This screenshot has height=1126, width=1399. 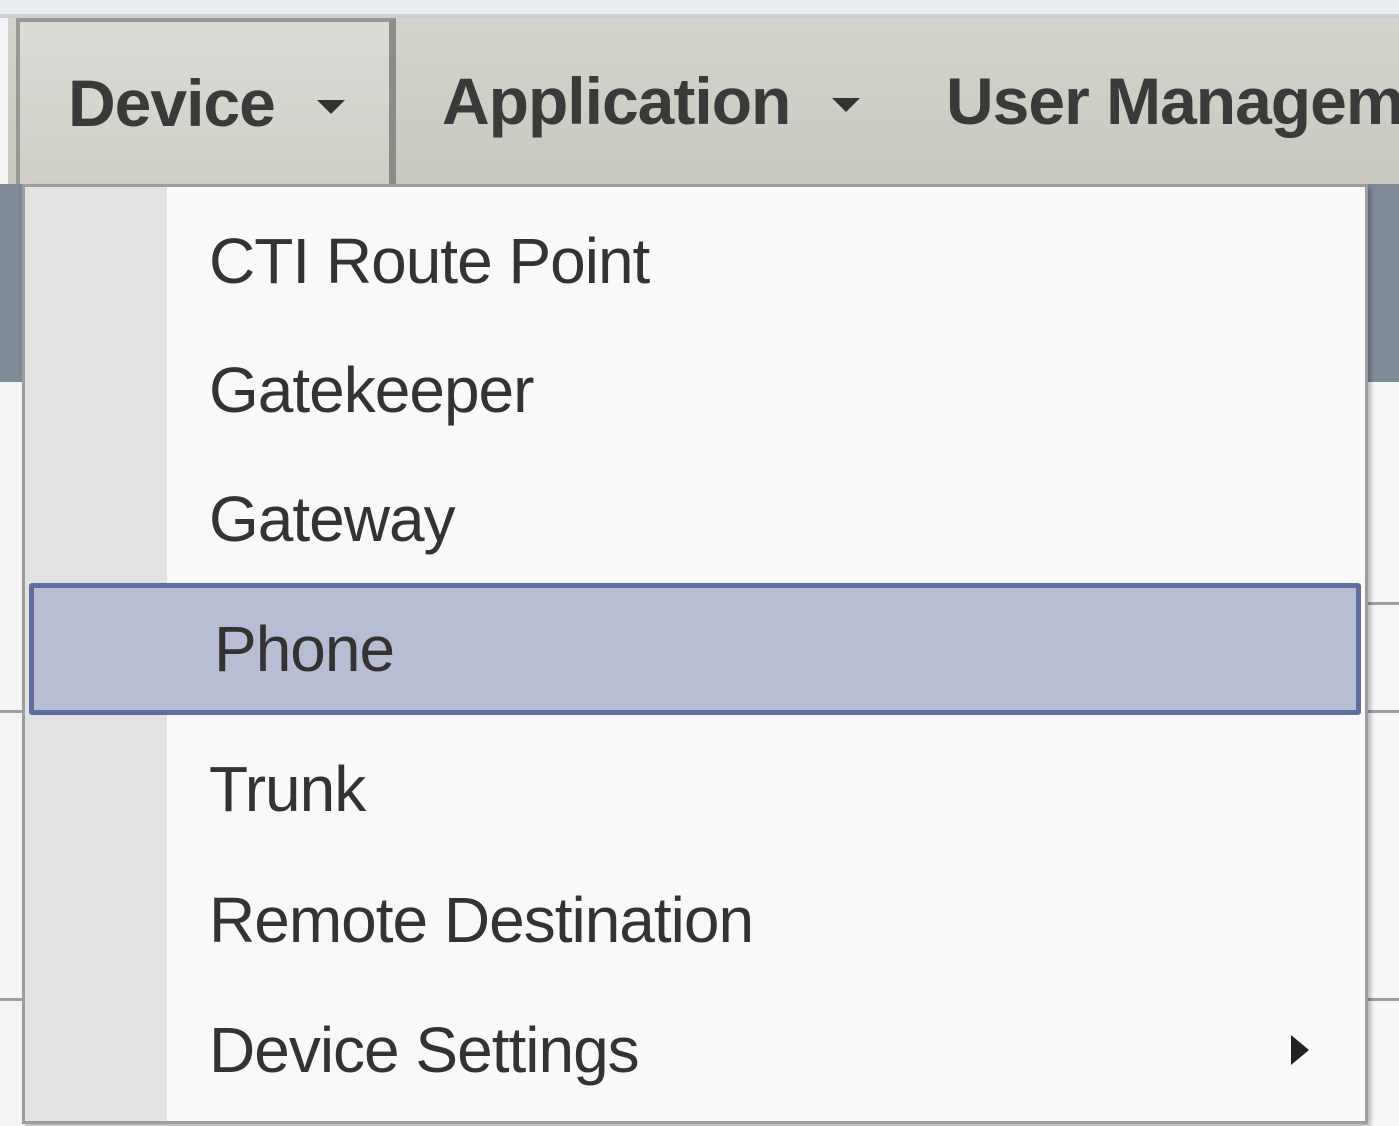 What do you see at coordinates (695, 390) in the screenshot?
I see `menu-item-gatekeeper: Gatekeeper` at bounding box center [695, 390].